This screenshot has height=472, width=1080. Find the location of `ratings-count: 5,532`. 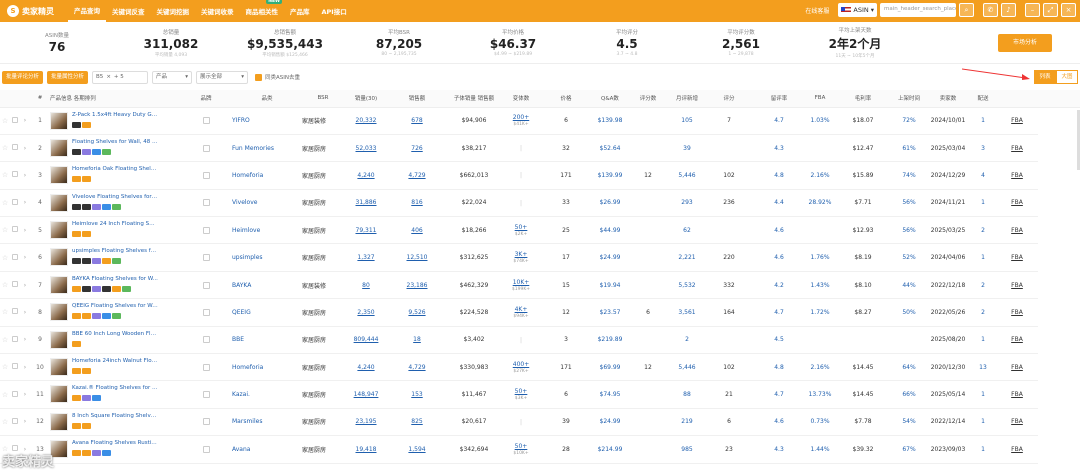

ratings-count: 5,532 is located at coordinates (687, 285).